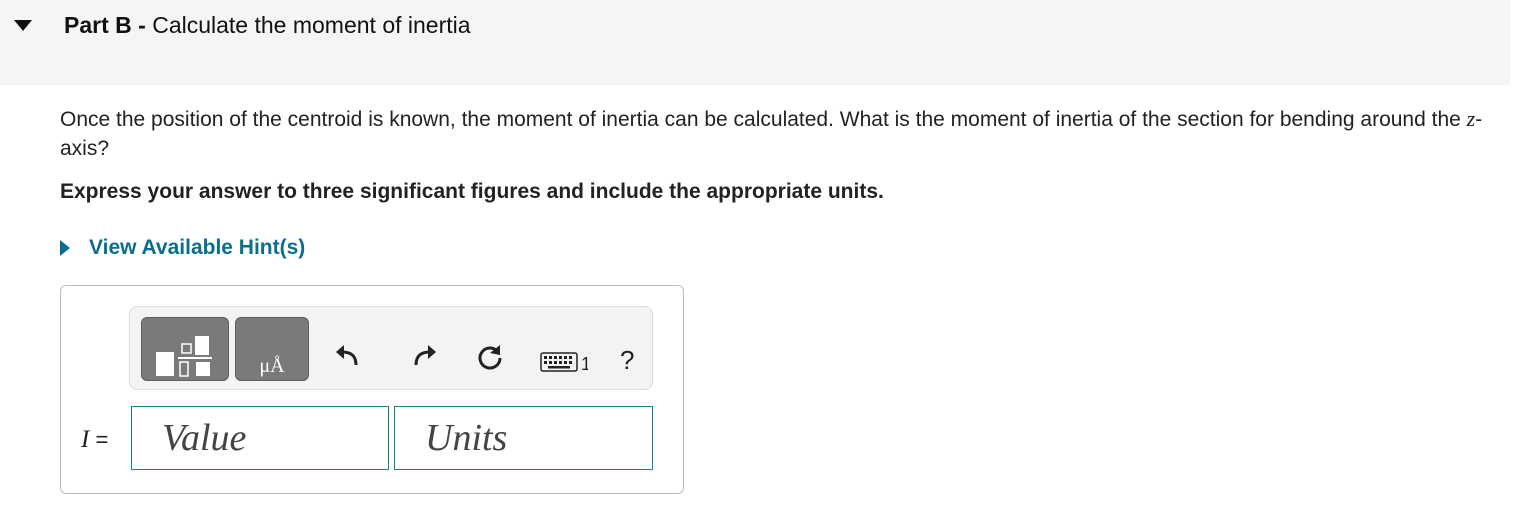 The height and width of the screenshot is (506, 1514). I want to click on keyboard-button: 1, so click(564, 362).